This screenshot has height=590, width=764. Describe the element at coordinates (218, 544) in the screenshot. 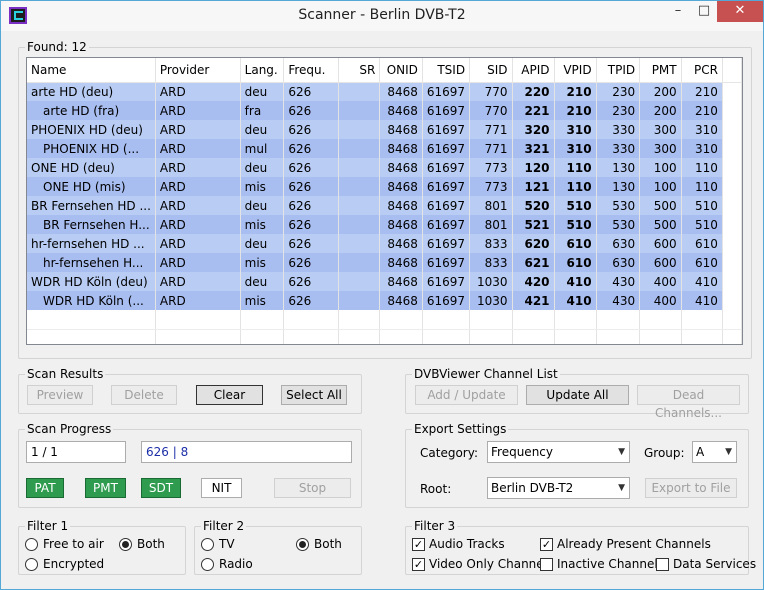

I see `tv-radio: TV` at that location.